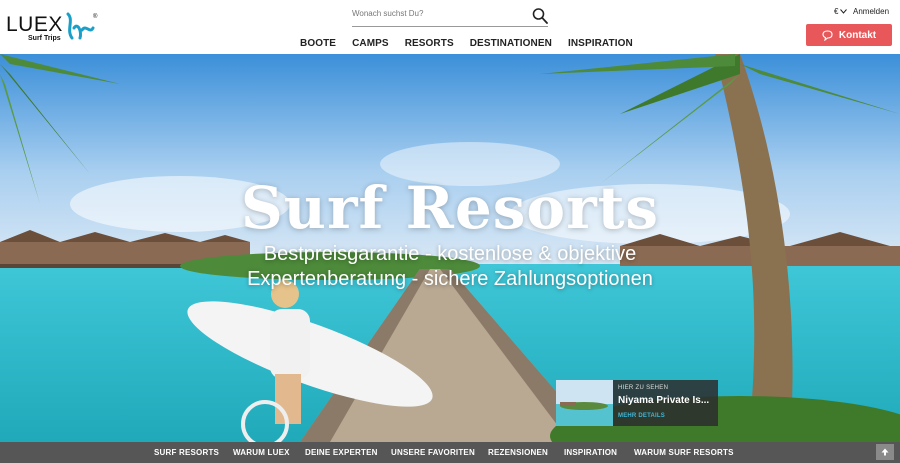  I want to click on teaser-thumbnail, so click(584, 403).